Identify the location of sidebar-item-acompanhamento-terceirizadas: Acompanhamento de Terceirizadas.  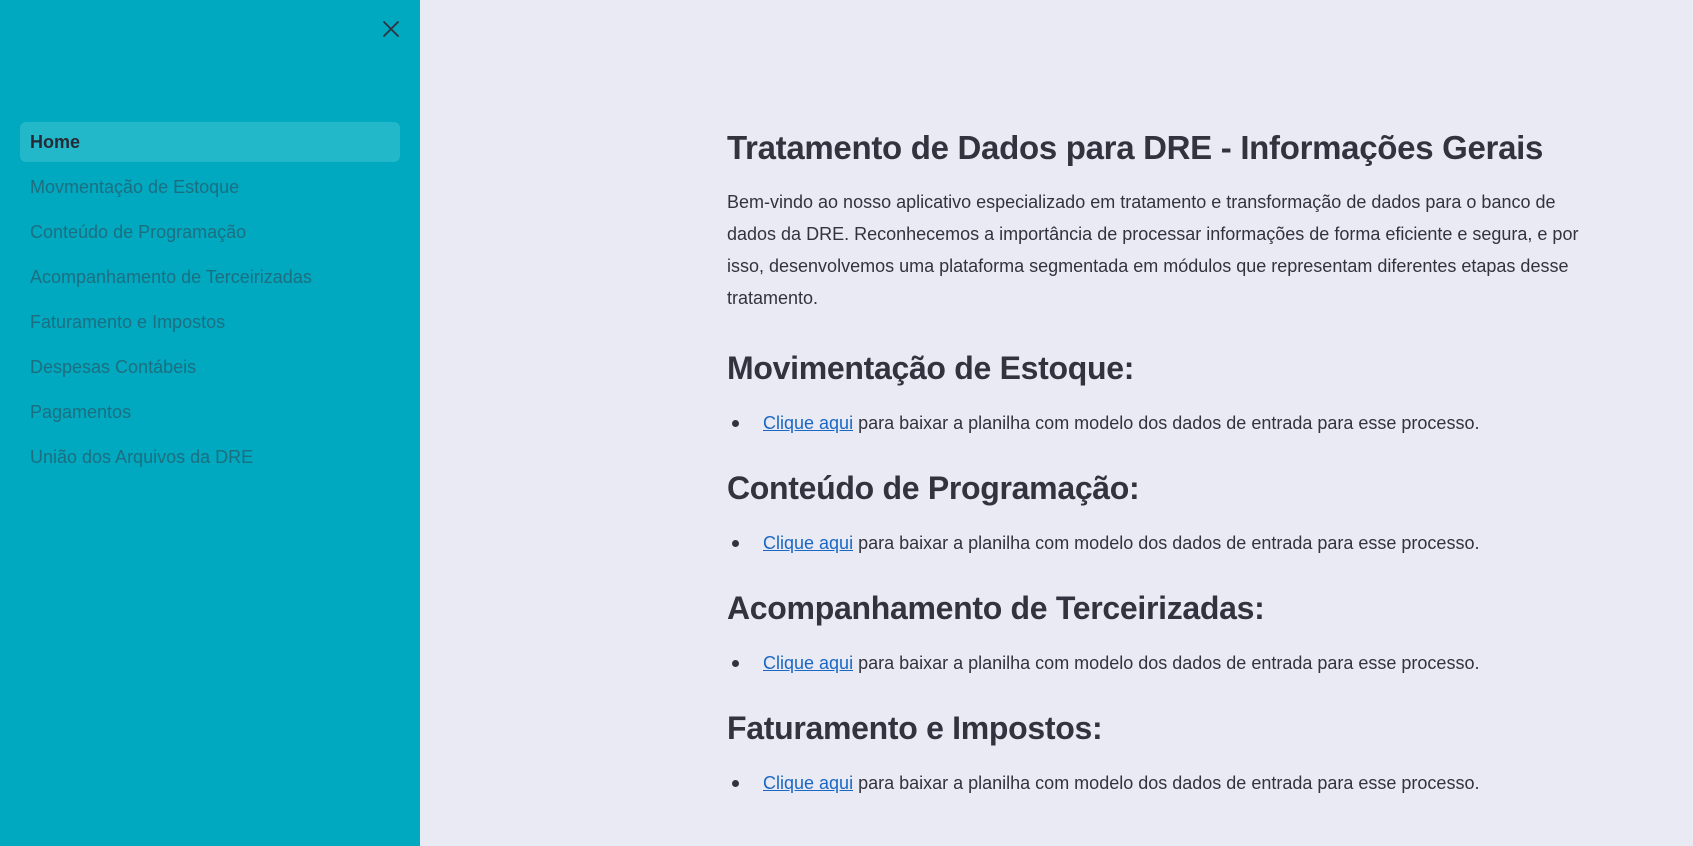
(210, 277).